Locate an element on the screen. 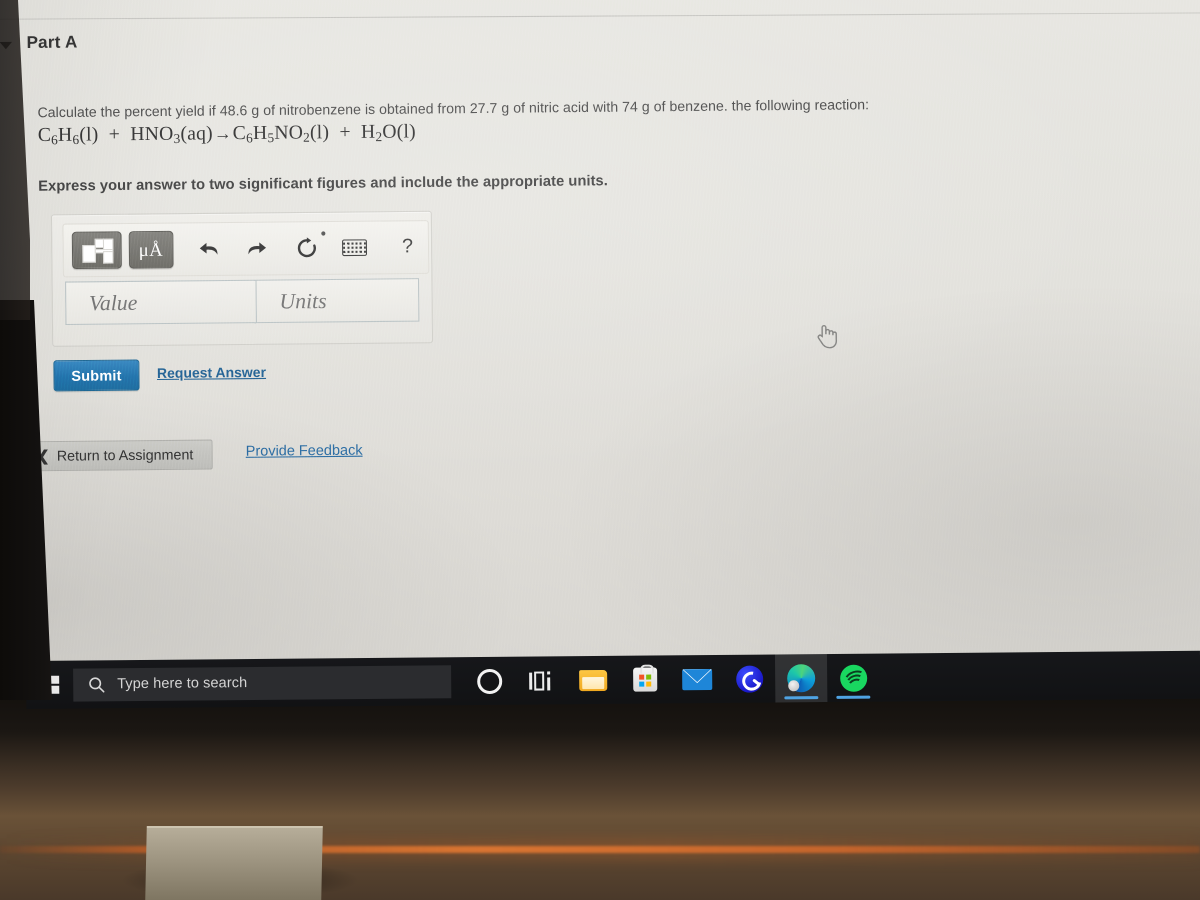  undo-icon is located at coordinates (208, 249).